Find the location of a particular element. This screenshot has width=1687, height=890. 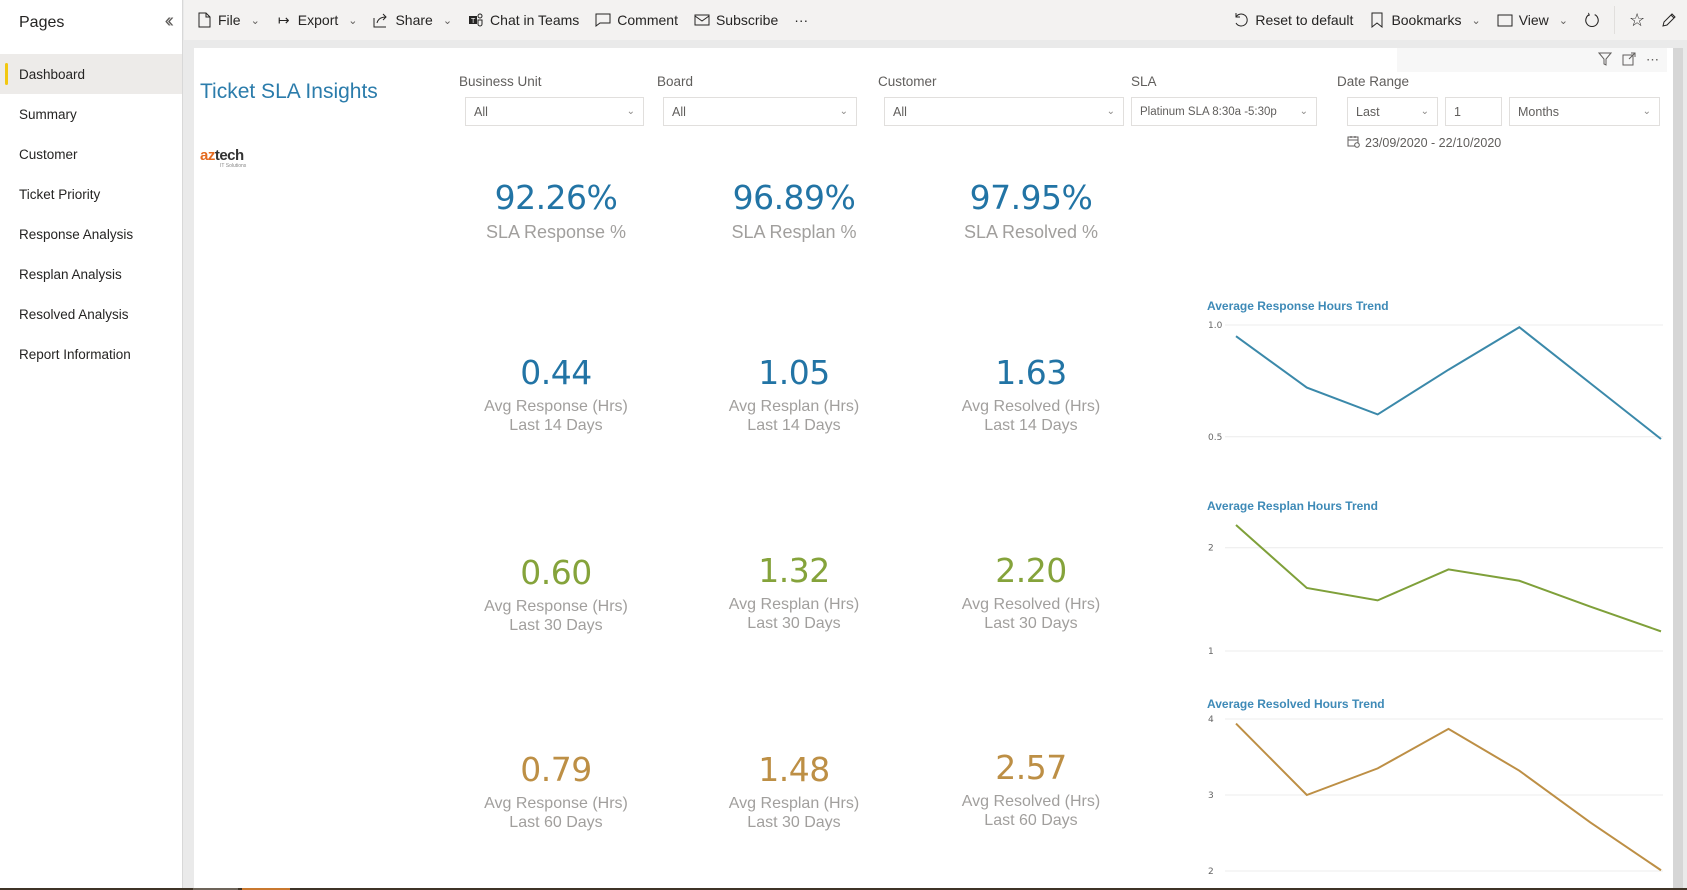

pencil-icon is located at coordinates (1669, 20).